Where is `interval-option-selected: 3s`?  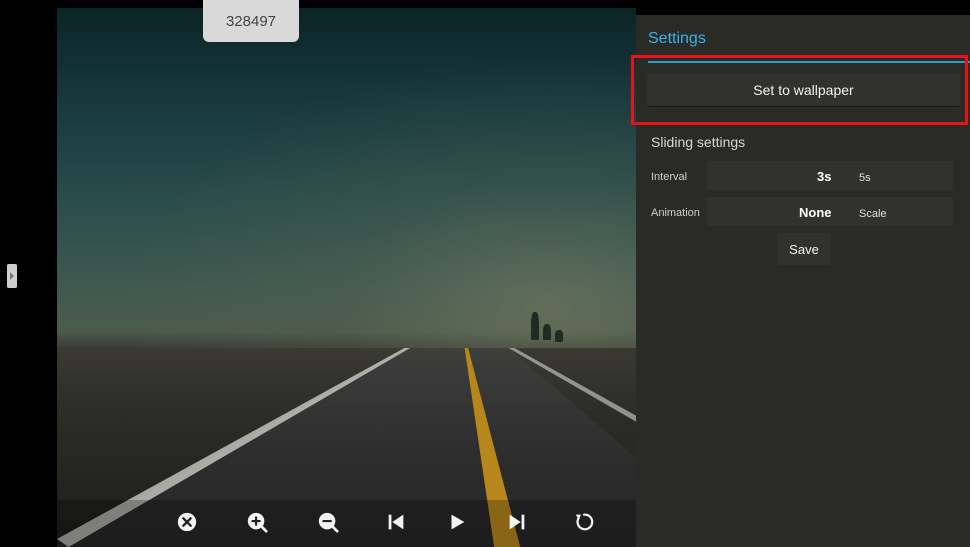 interval-option-selected: 3s is located at coordinates (824, 176).